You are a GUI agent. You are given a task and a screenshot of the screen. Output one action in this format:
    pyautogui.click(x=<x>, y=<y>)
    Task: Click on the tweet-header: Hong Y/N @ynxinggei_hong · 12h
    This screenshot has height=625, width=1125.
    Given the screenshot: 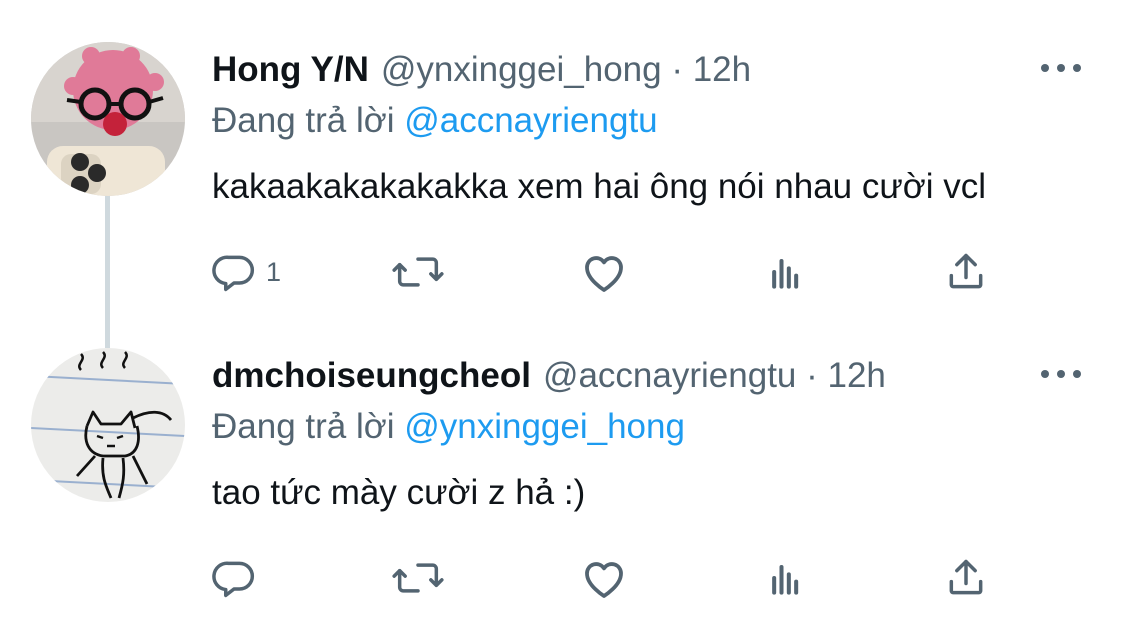 What is the action you would take?
    pyautogui.click(x=481, y=70)
    